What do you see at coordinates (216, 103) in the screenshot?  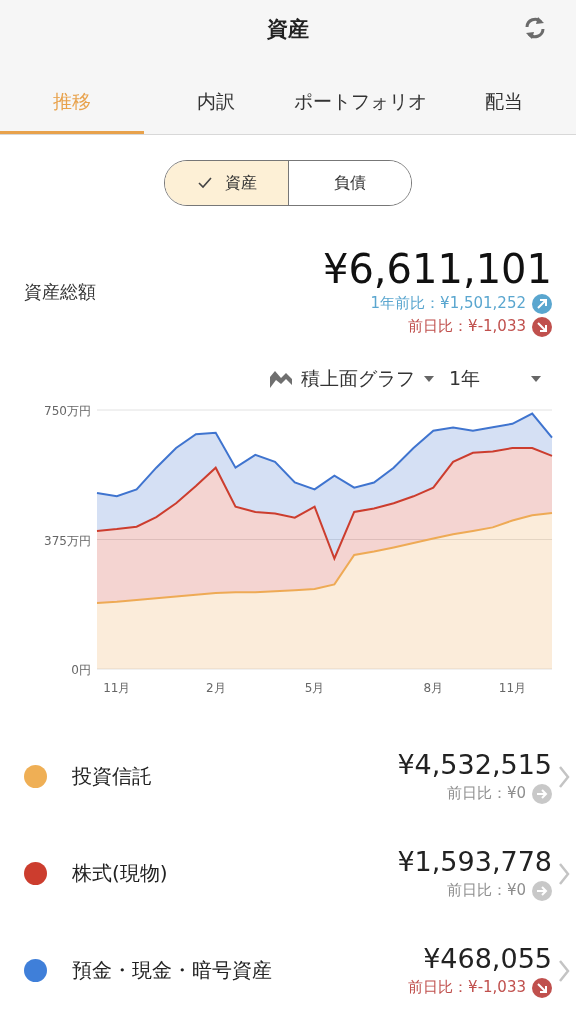 I see `tab: 内訳` at bounding box center [216, 103].